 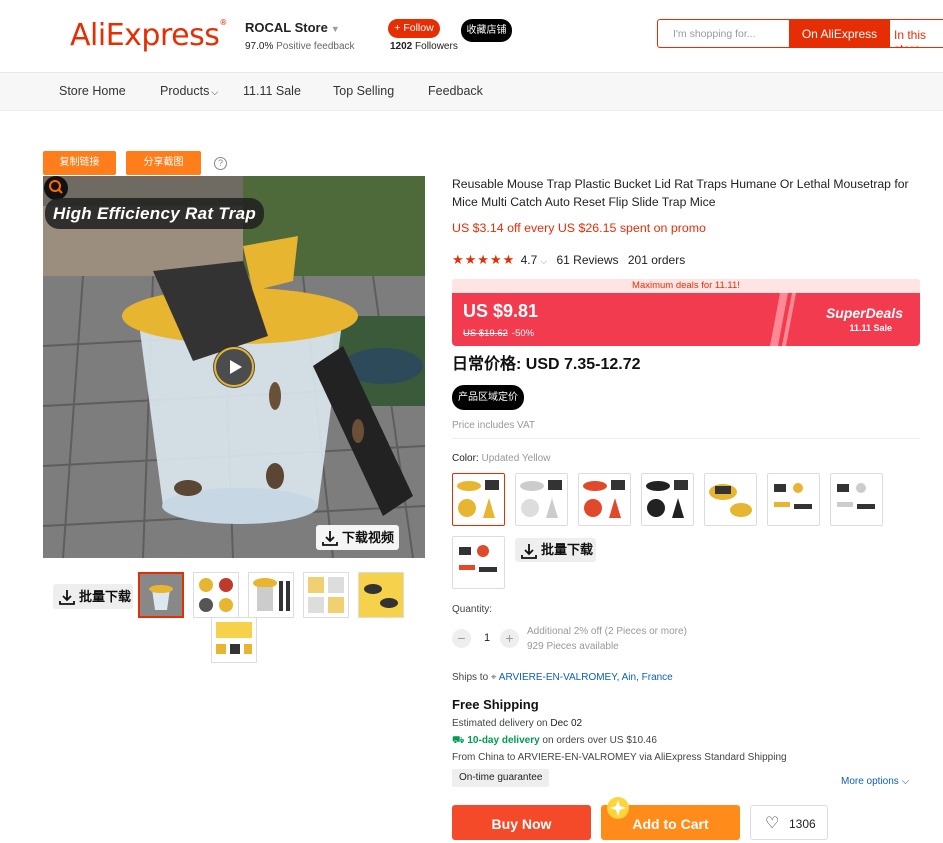 I want to click on selected-color: Updated Yellow, so click(x=516, y=458).